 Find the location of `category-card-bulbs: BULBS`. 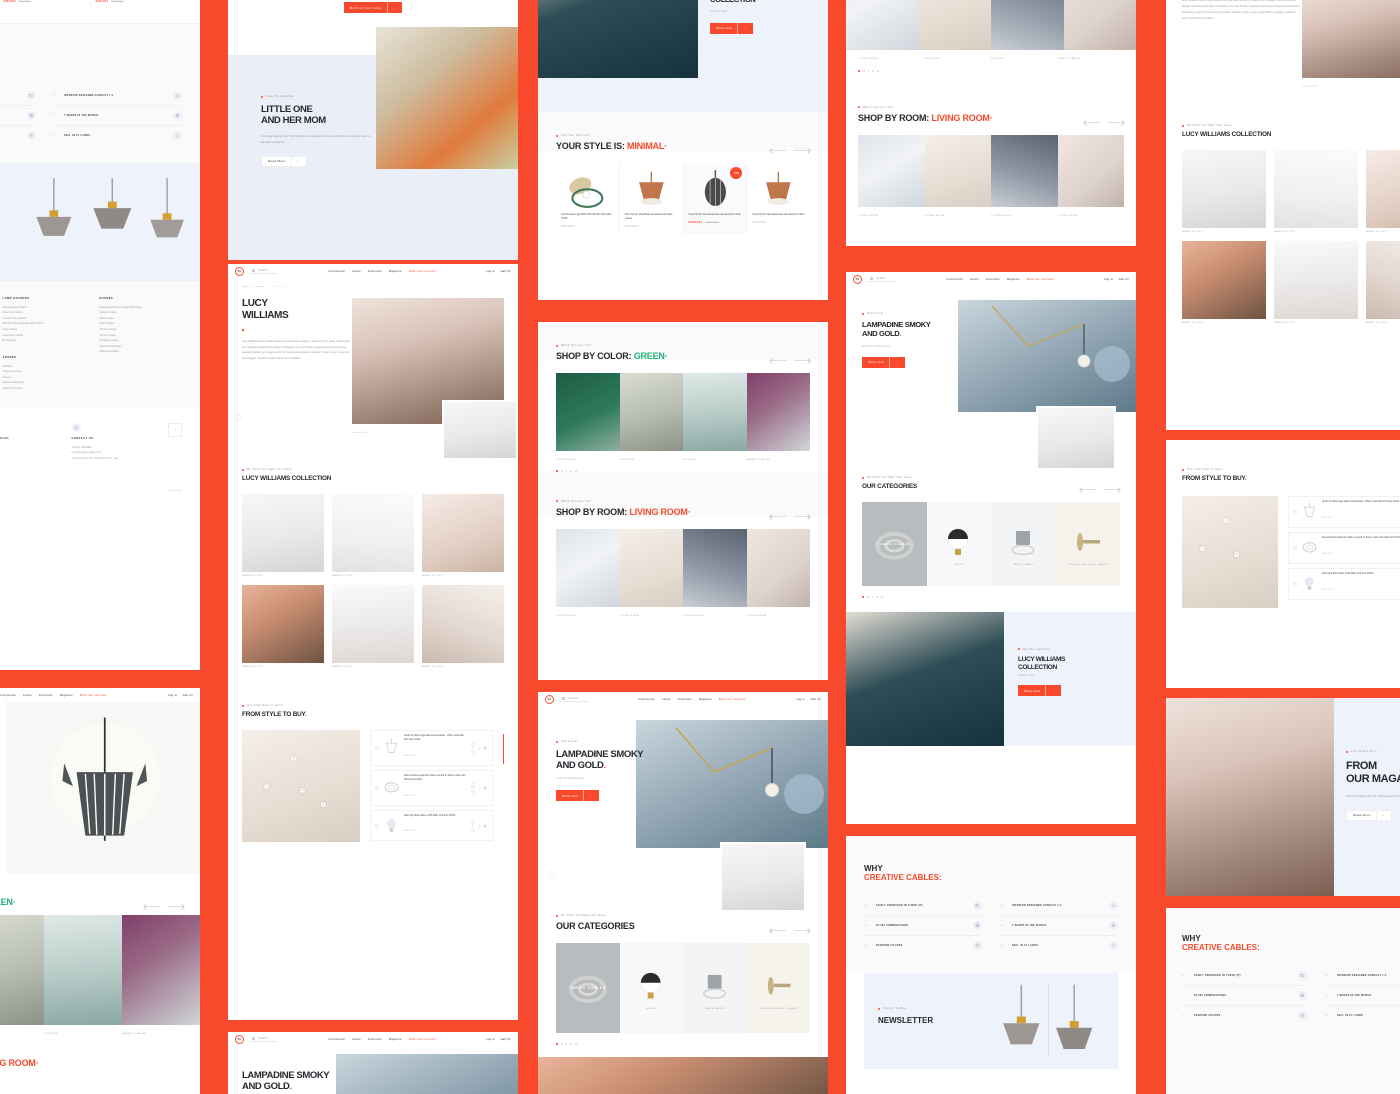

category-card-bulbs: BULBS is located at coordinates (958, 544).